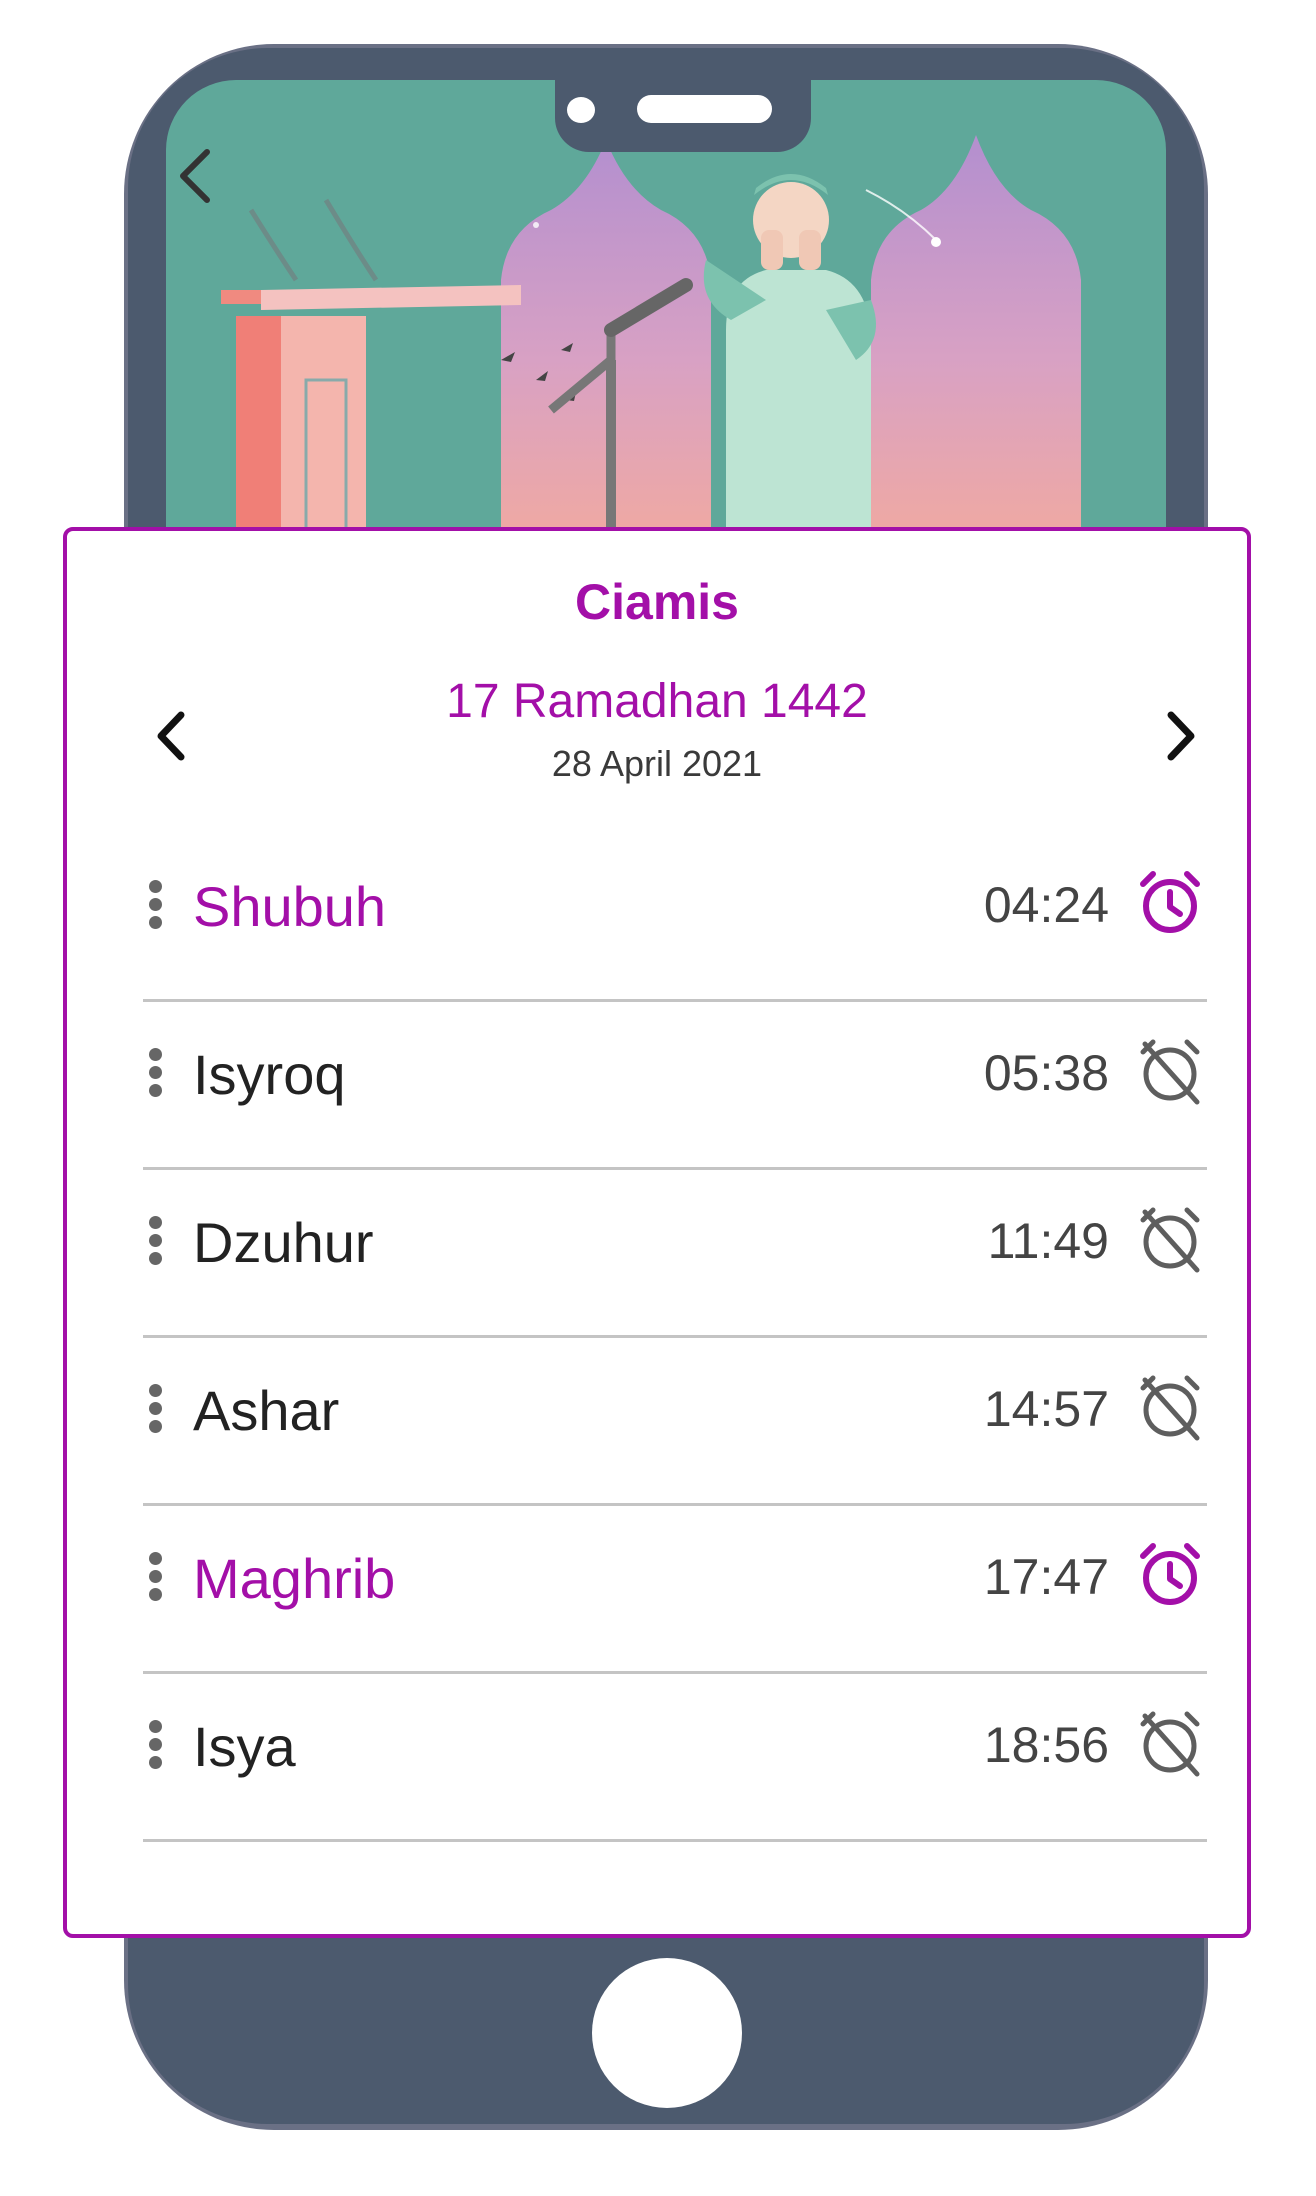  I want to click on prayer-name: Isya, so click(244, 1746).